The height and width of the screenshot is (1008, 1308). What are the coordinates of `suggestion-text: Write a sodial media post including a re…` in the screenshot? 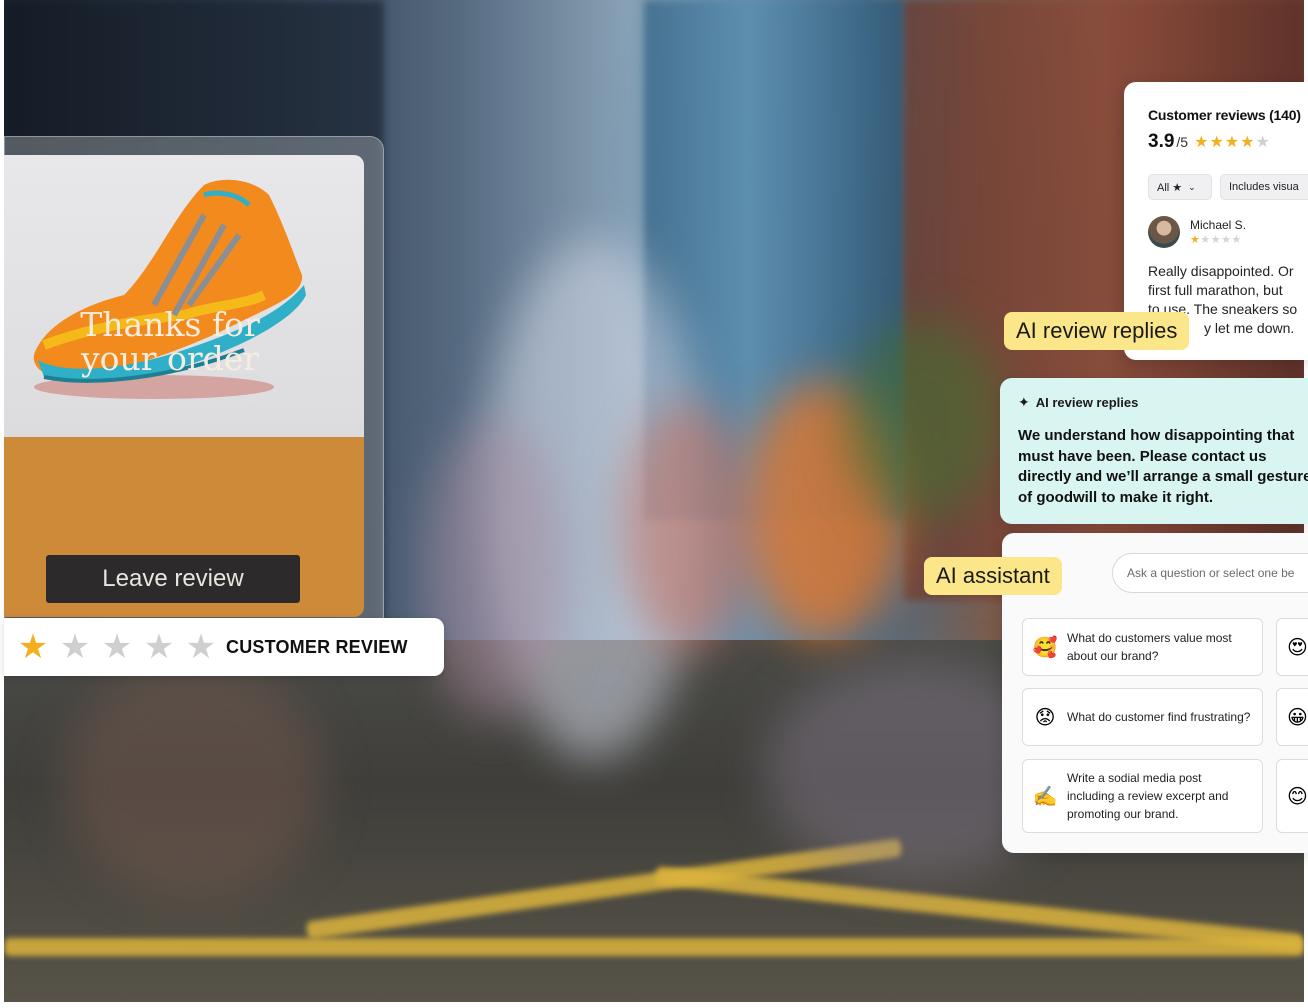 It's located at (1148, 796).